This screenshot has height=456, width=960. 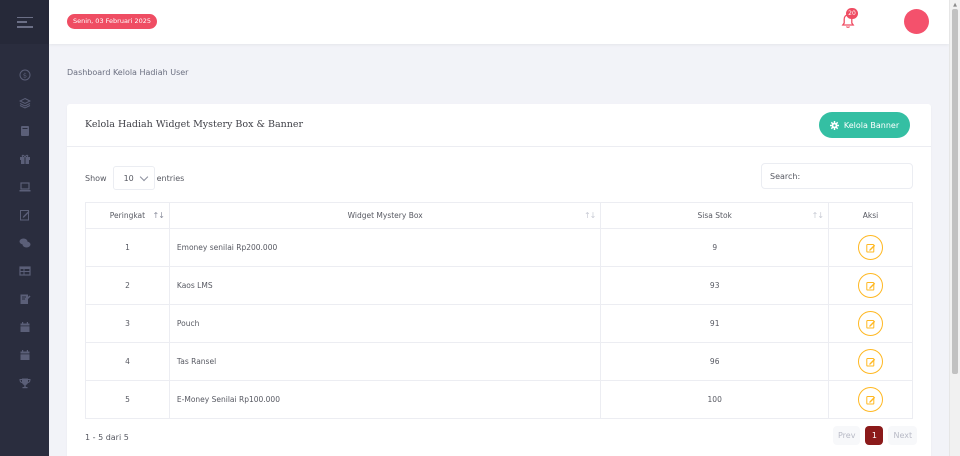 What do you see at coordinates (834, 125) in the screenshot?
I see `gear-icon` at bounding box center [834, 125].